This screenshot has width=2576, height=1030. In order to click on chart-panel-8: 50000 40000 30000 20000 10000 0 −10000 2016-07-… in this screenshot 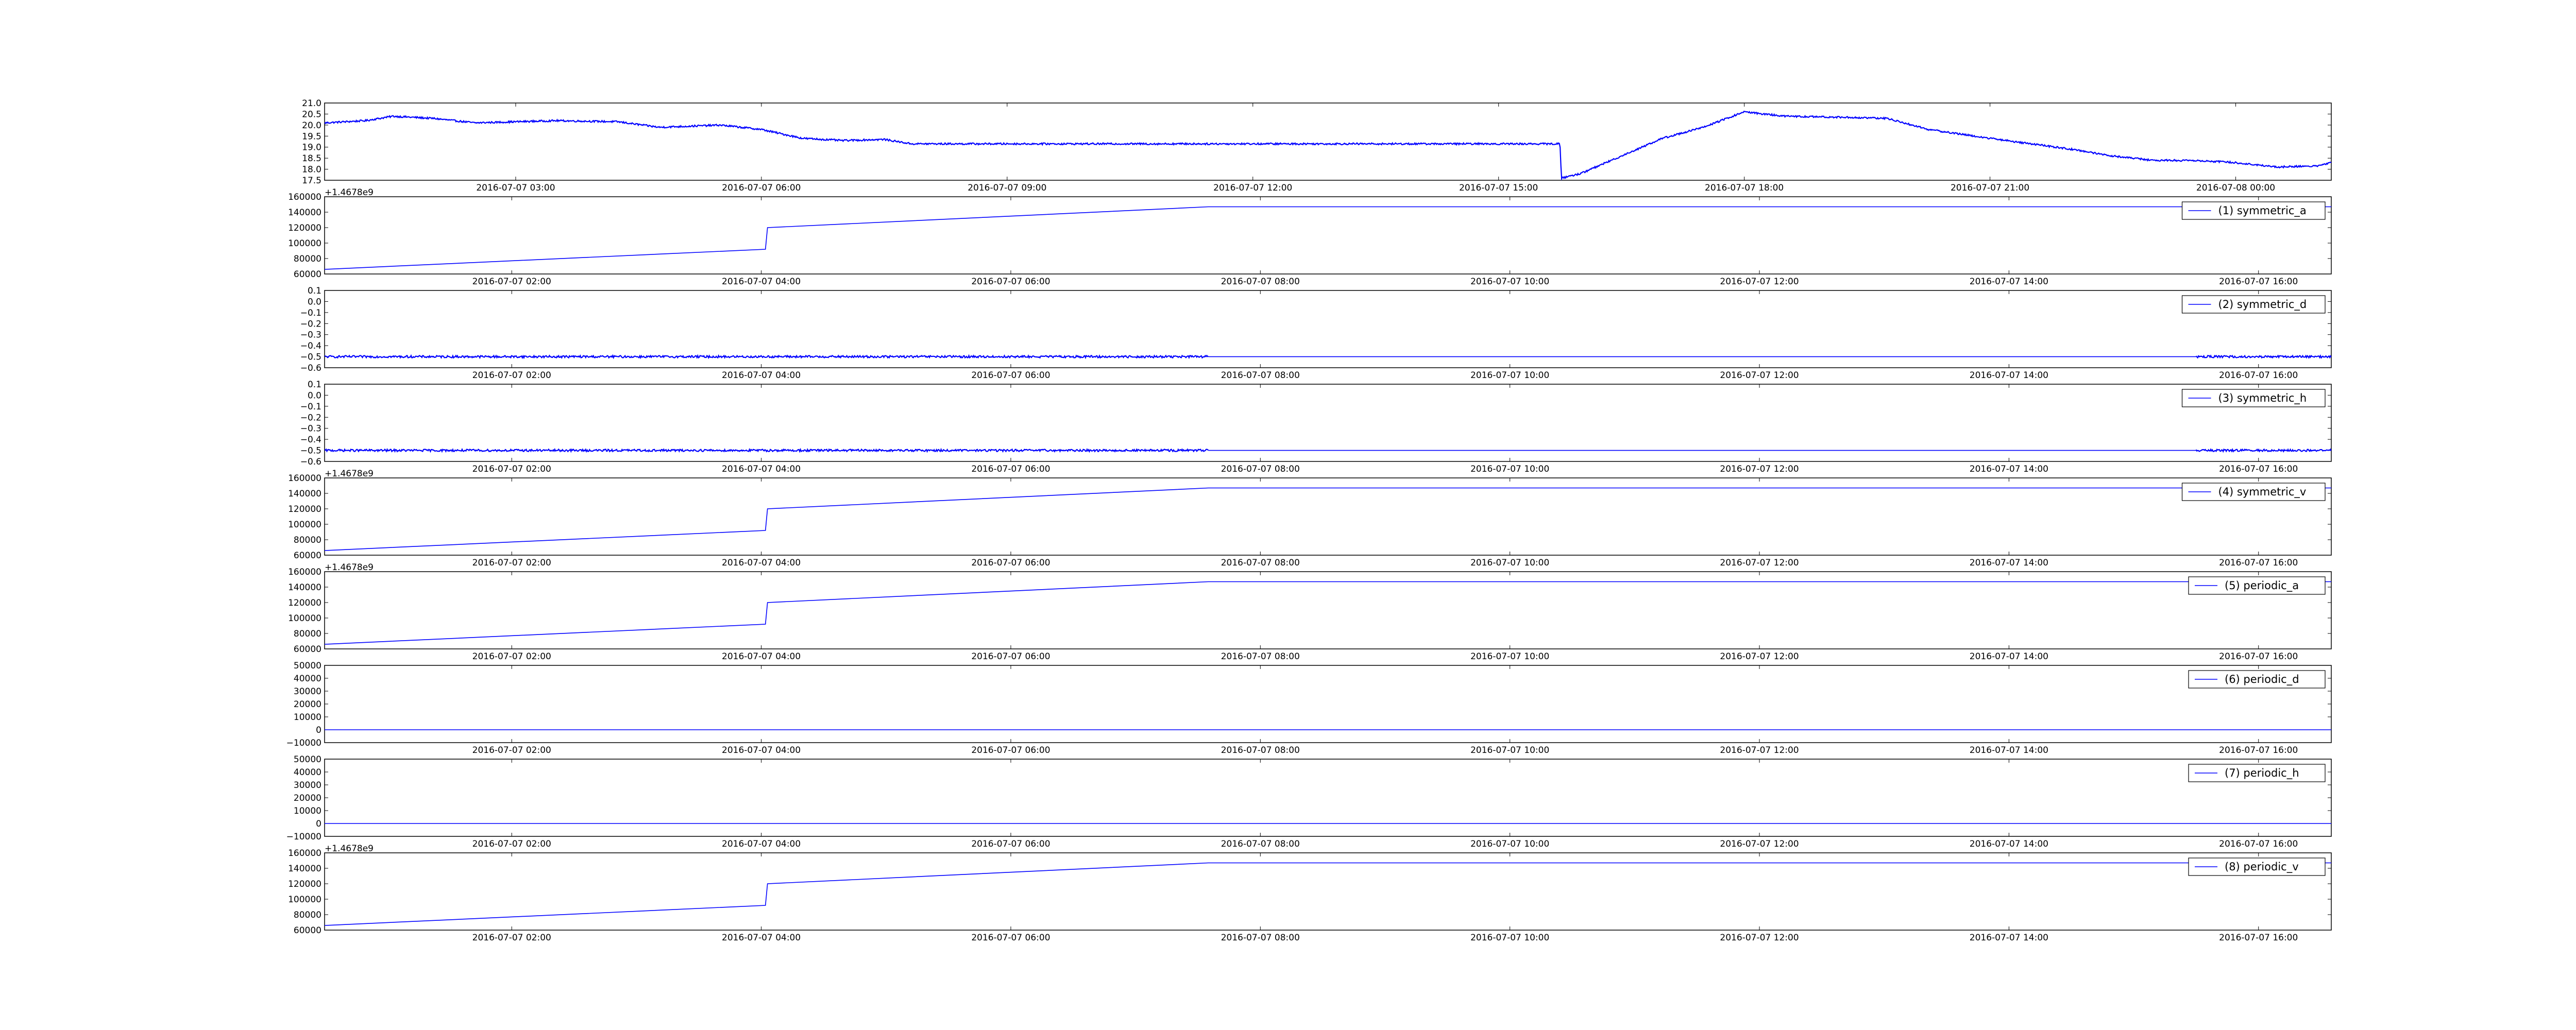, I will do `click(1309, 802)`.